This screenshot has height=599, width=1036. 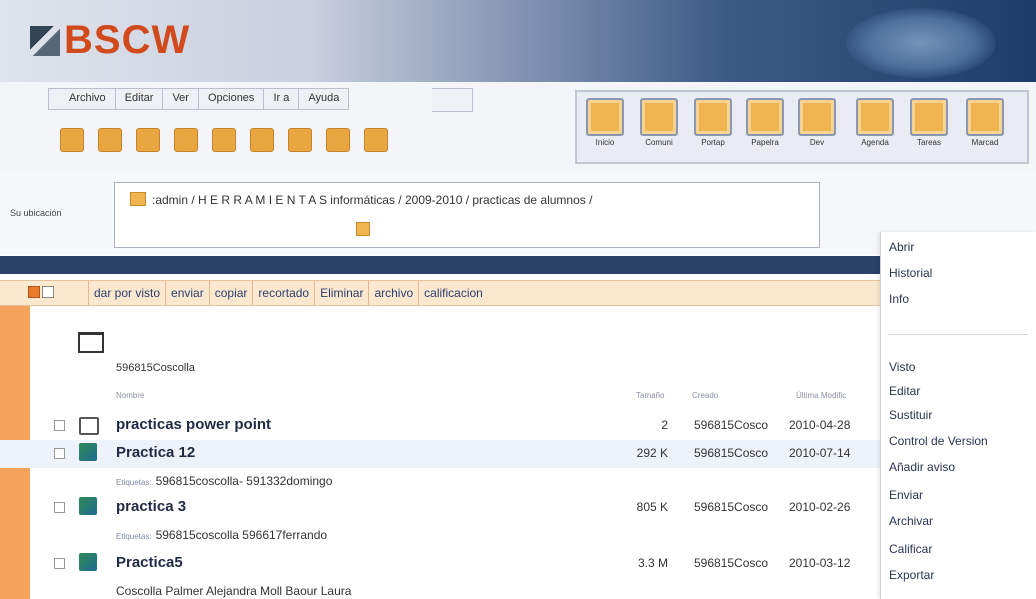 I want to click on column-name: Nombre, so click(x=130, y=395).